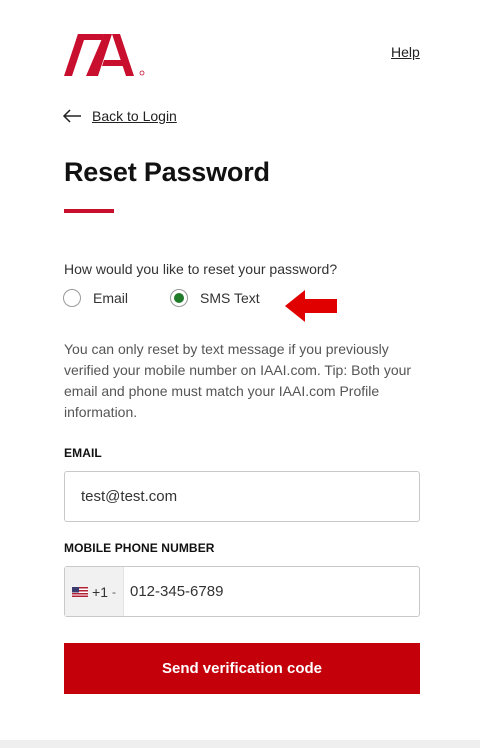 The width and height of the screenshot is (480, 748). I want to click on phone-field, so click(271, 591).